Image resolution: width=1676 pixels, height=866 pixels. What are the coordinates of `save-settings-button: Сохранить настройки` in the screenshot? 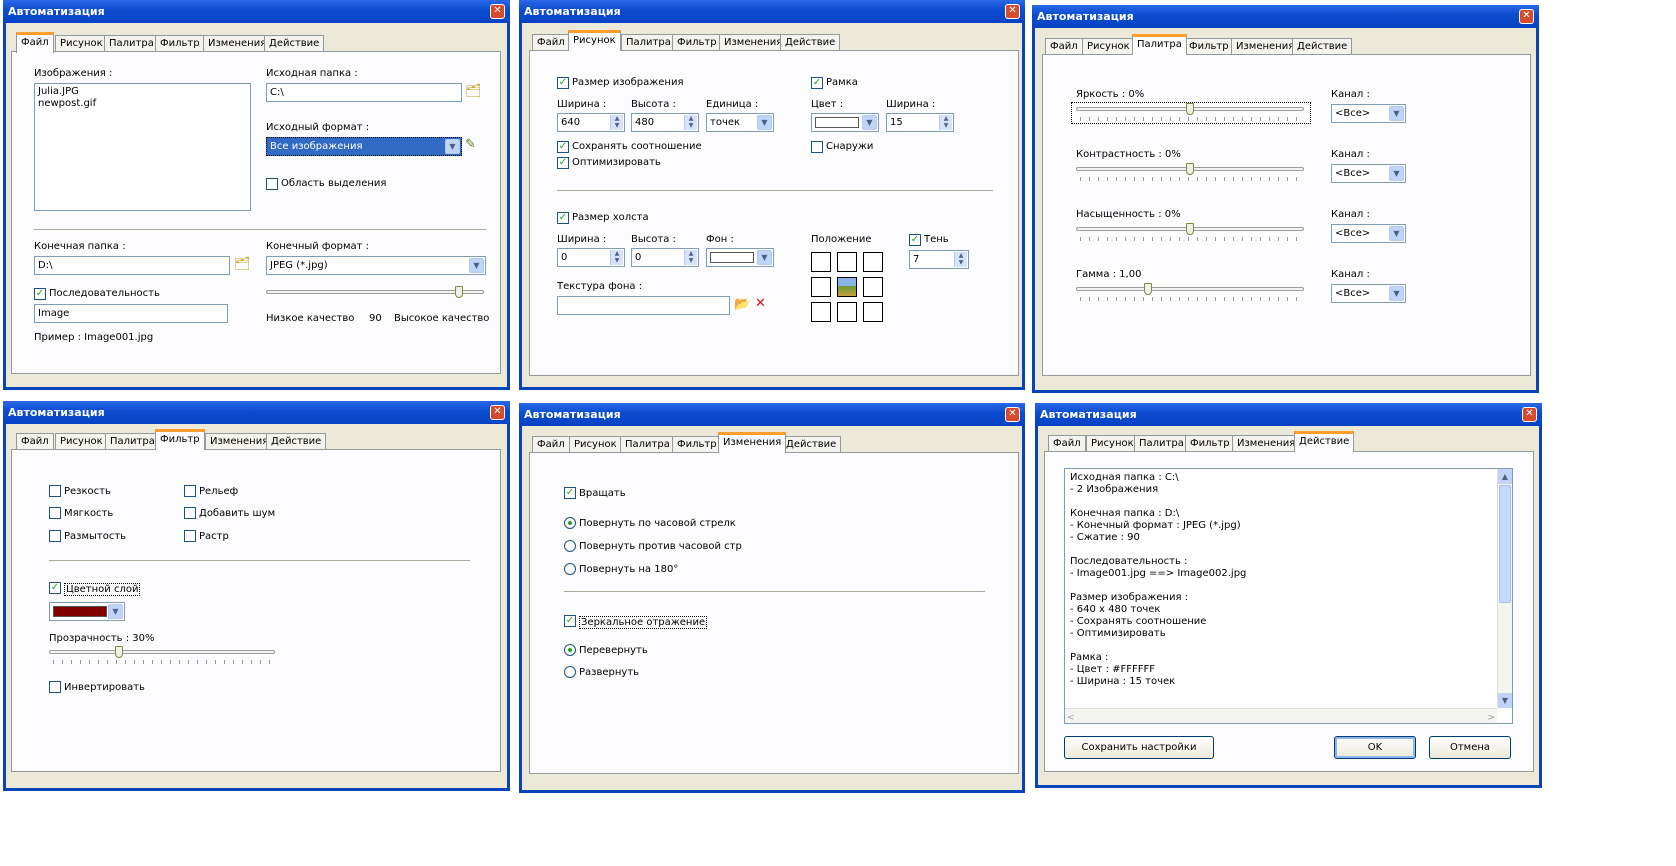 It's located at (1139, 747).